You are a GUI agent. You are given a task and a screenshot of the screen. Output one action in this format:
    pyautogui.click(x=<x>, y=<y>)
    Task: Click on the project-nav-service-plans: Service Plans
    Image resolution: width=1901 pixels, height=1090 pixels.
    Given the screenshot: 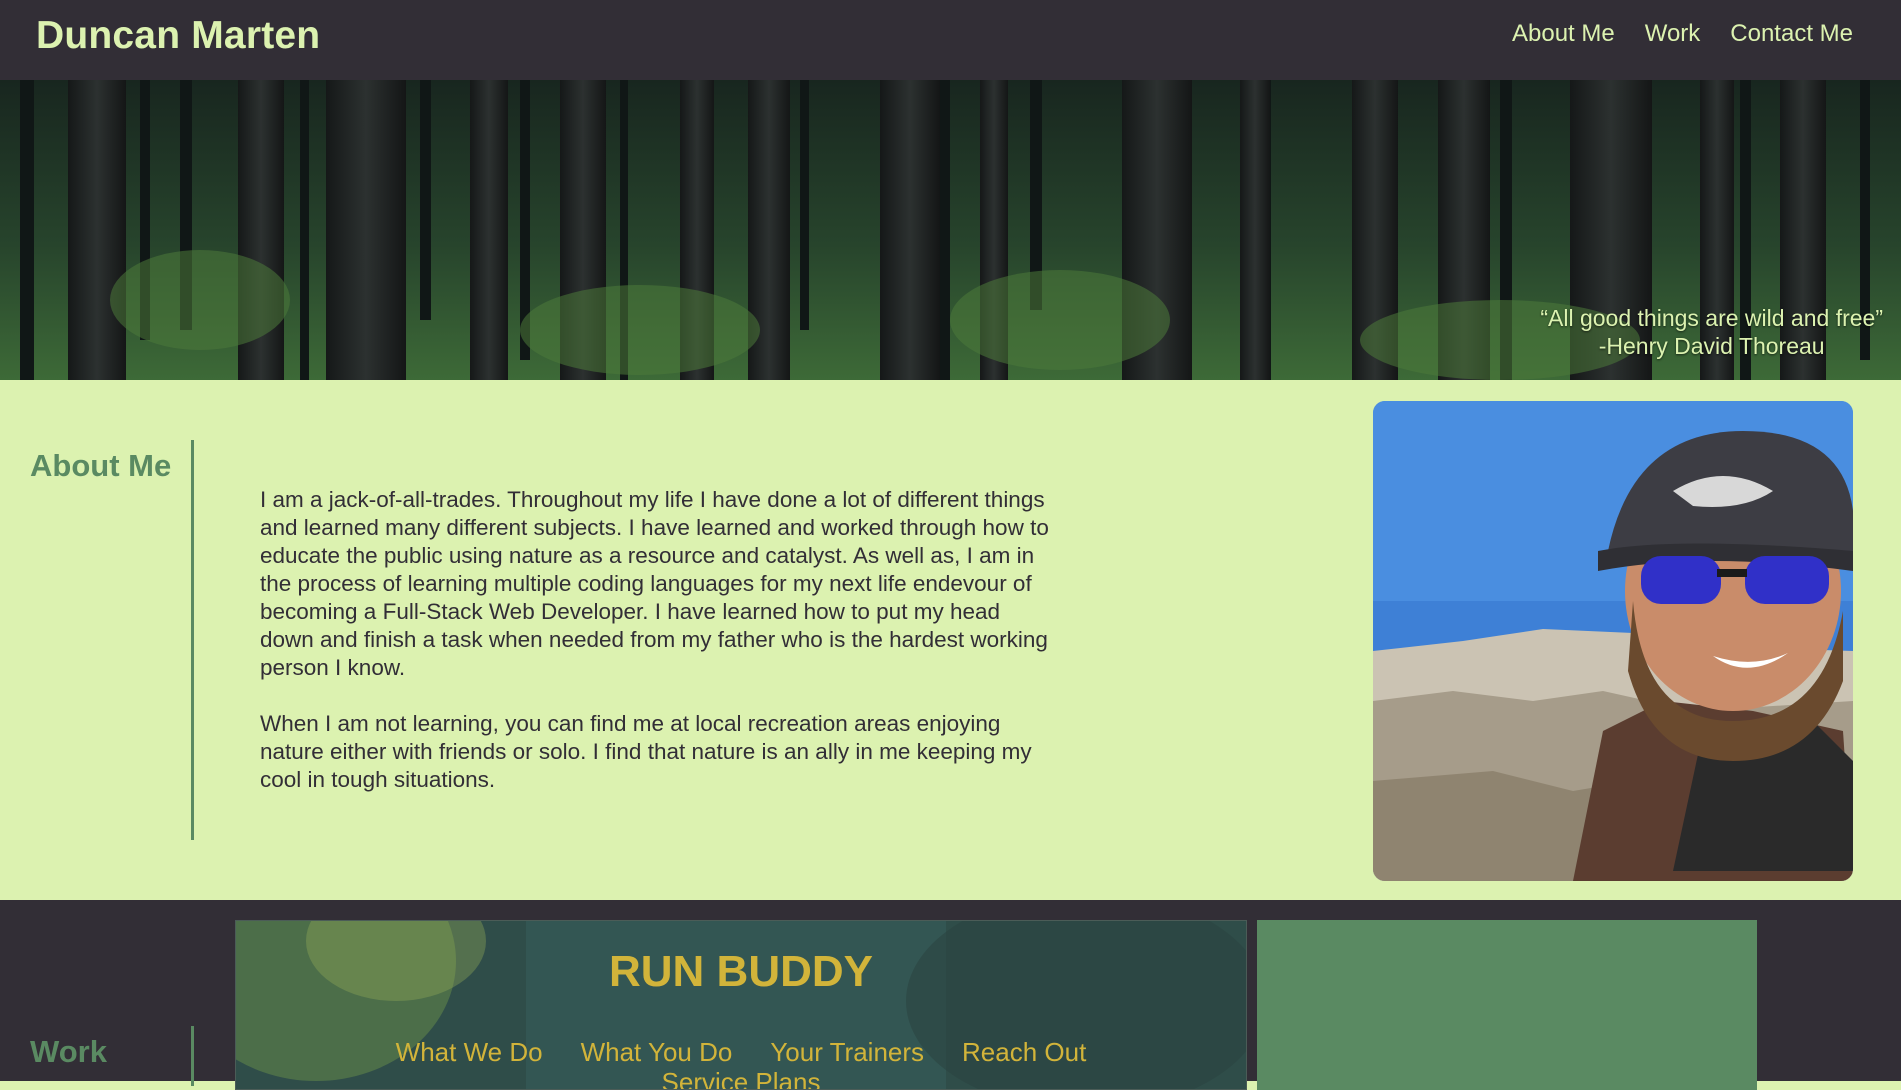 What is the action you would take?
    pyautogui.click(x=741, y=1078)
    